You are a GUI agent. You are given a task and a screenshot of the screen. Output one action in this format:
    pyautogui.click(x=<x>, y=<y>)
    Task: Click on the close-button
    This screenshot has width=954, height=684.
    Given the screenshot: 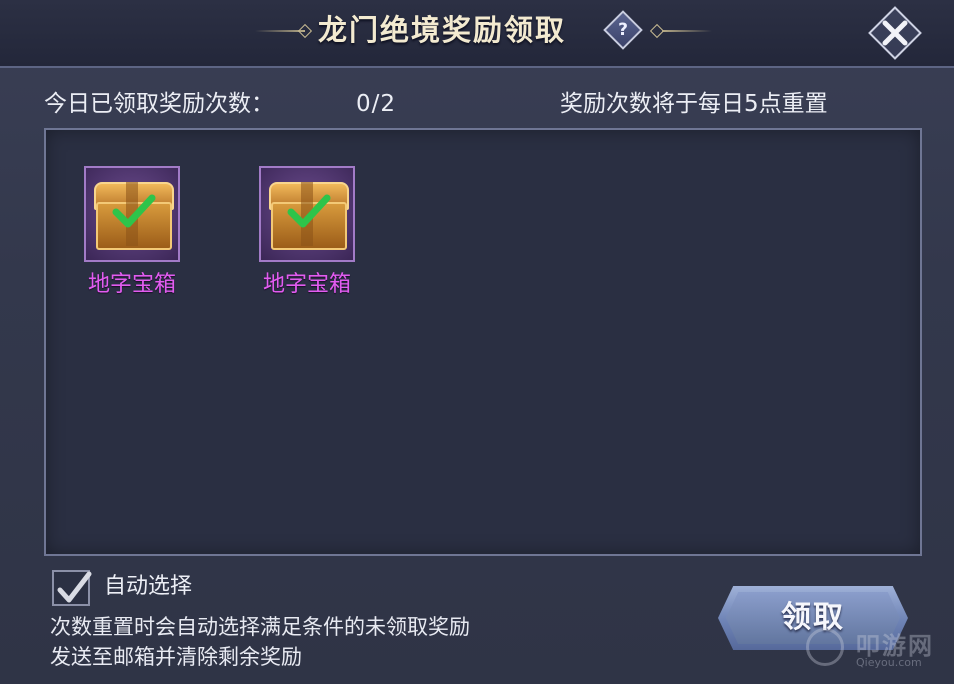 What is the action you would take?
    pyautogui.click(x=895, y=33)
    